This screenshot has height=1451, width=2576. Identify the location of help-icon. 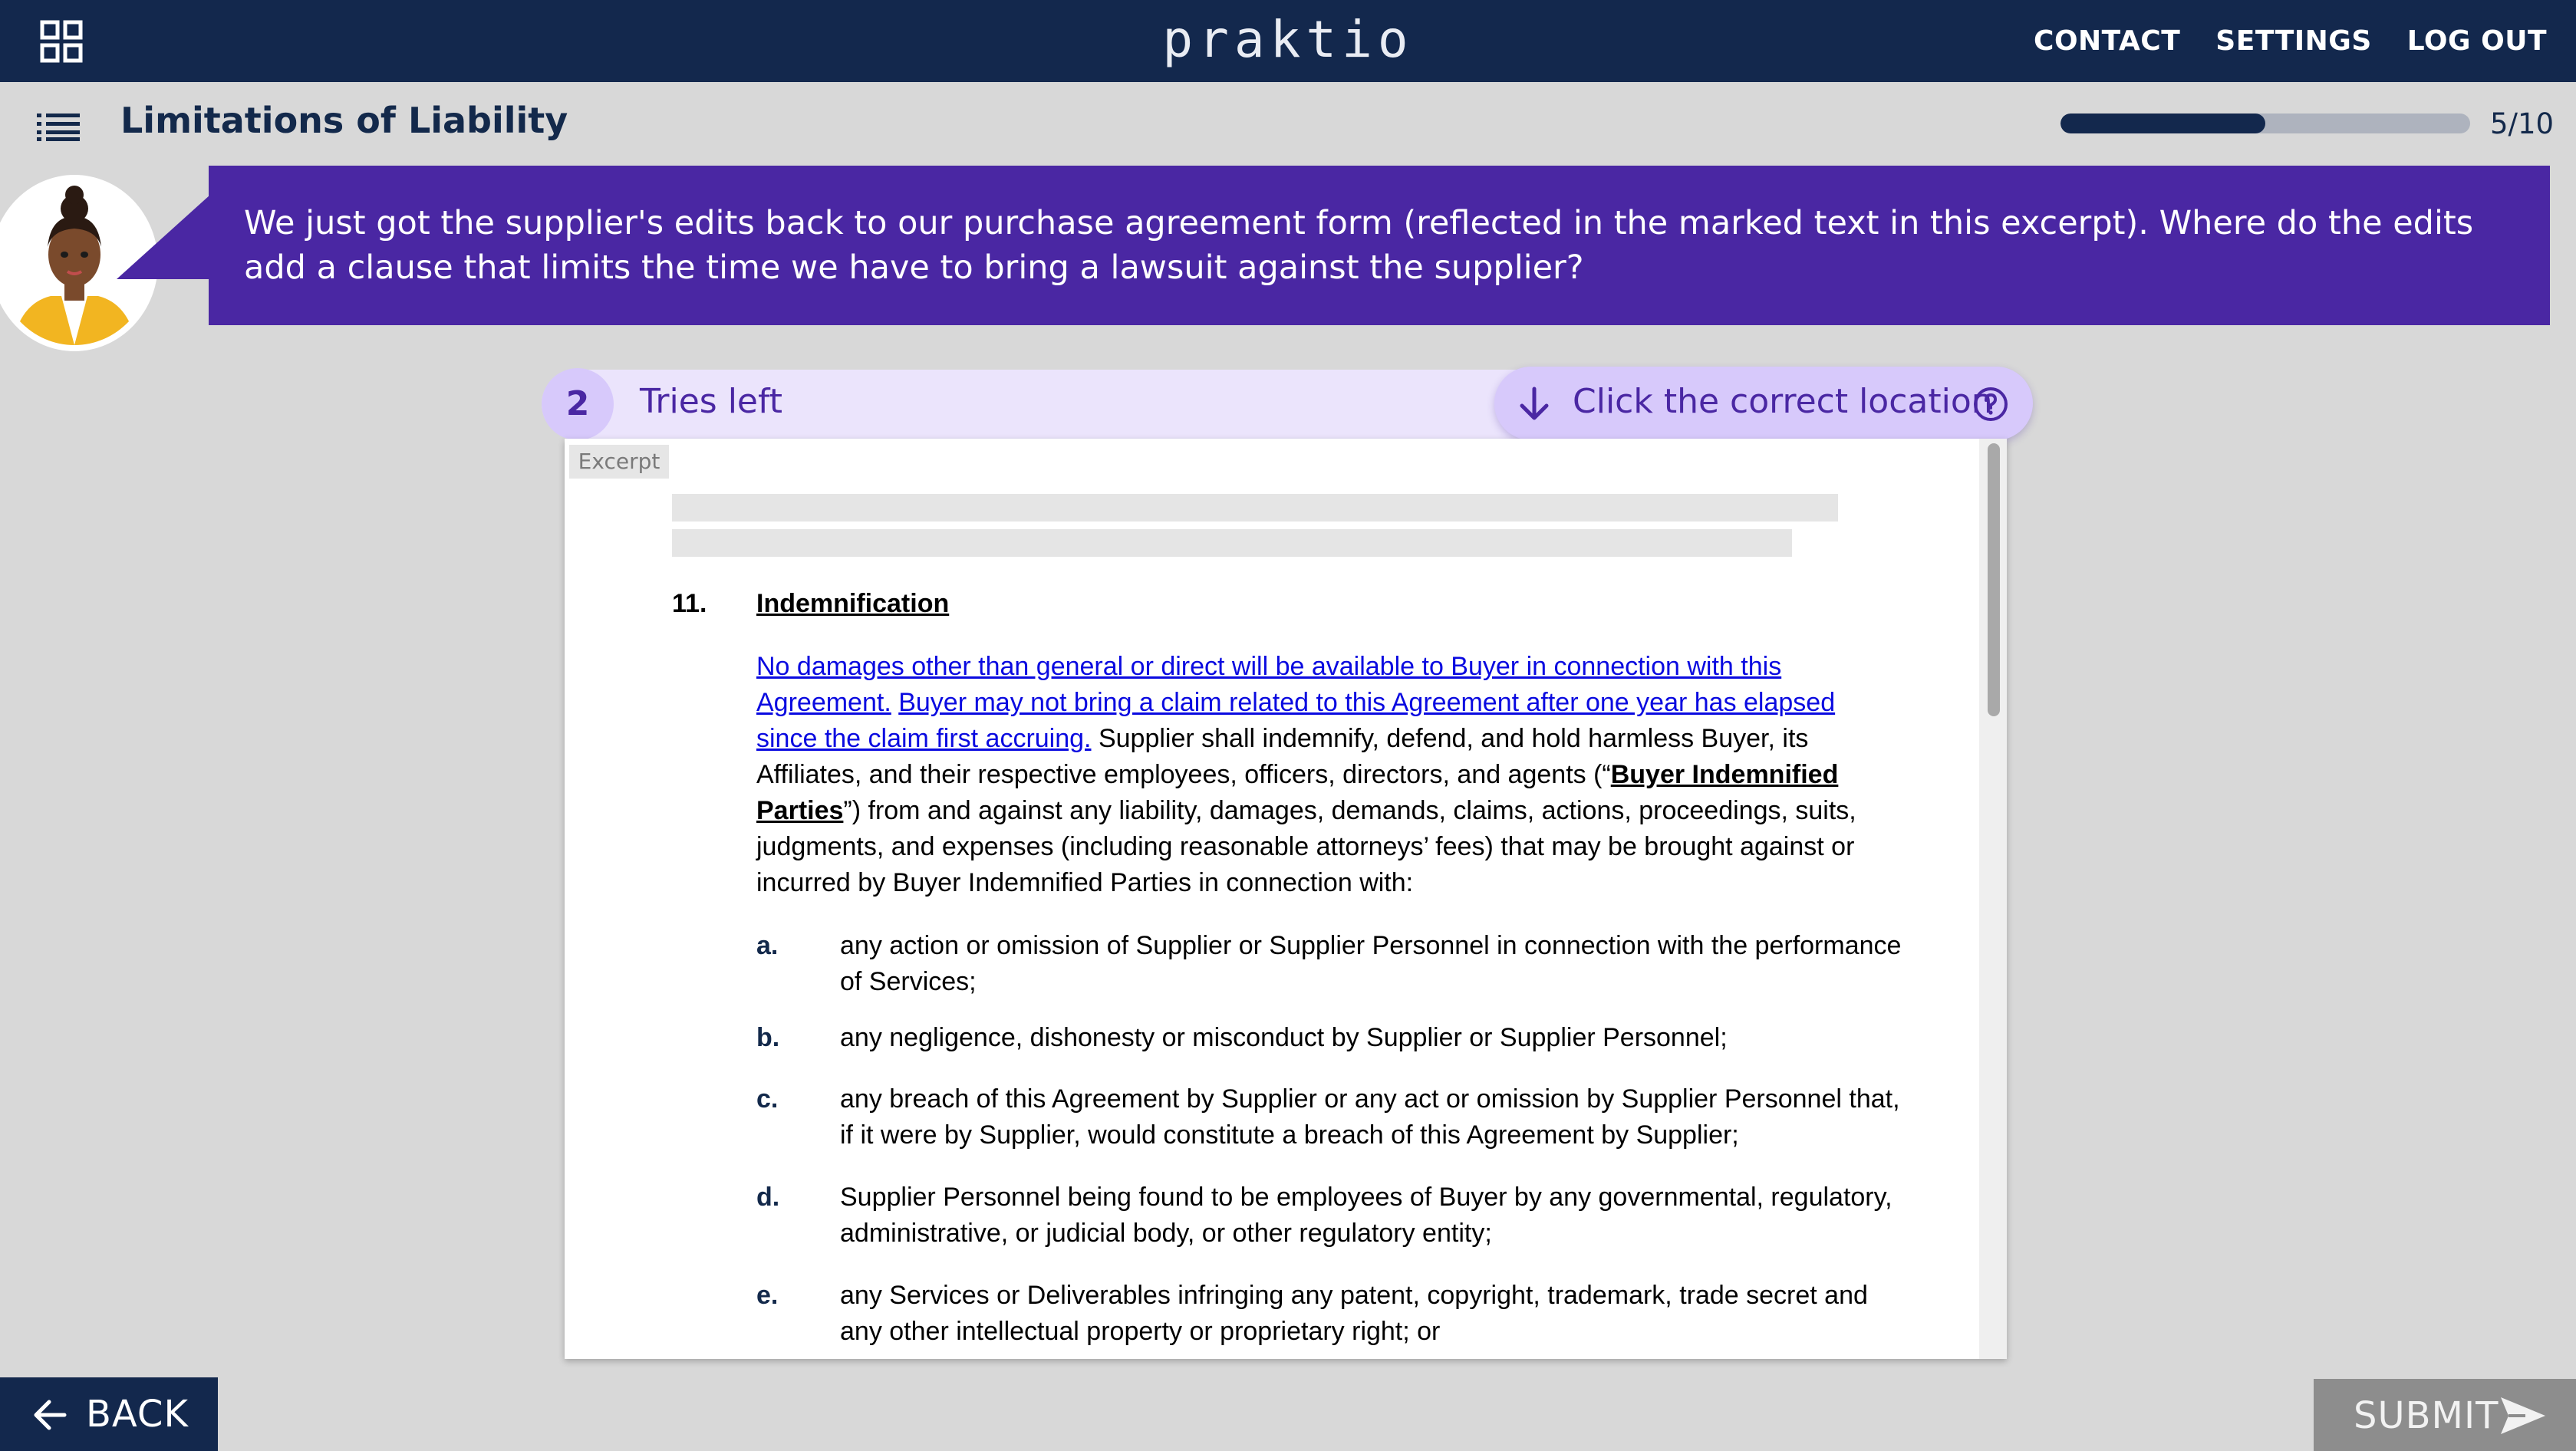
(1990, 404).